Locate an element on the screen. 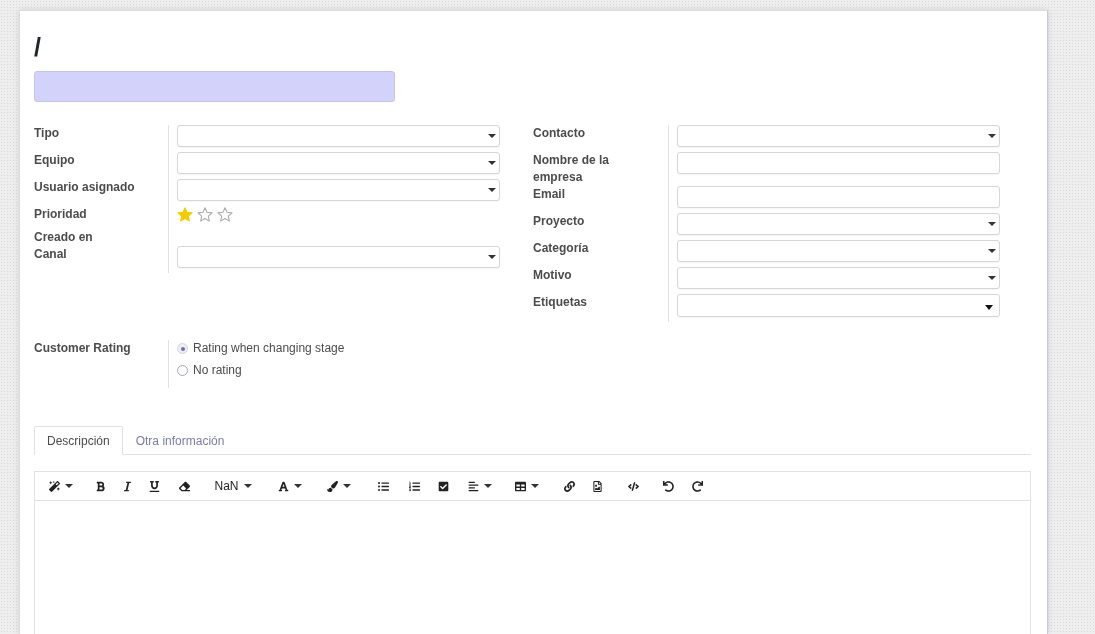 The height and width of the screenshot is (634, 1095). tags-field is located at coordinates (838, 305).